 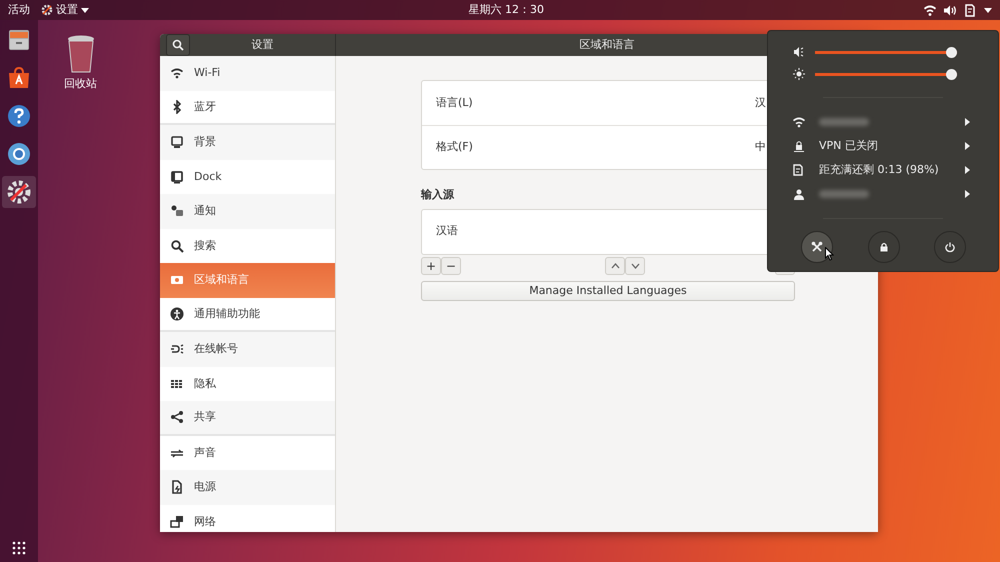 I want to click on lock-button, so click(x=884, y=247).